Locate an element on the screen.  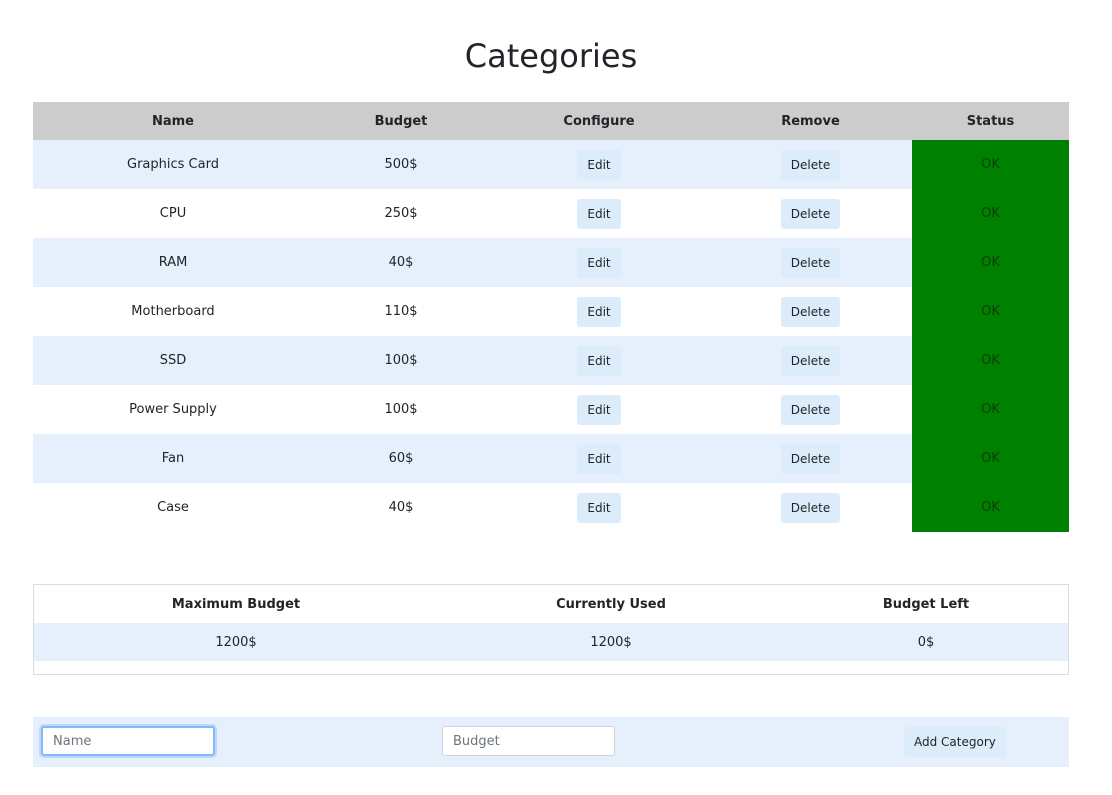
table-row: Case 40$ Edit Delete OK is located at coordinates (551, 507).